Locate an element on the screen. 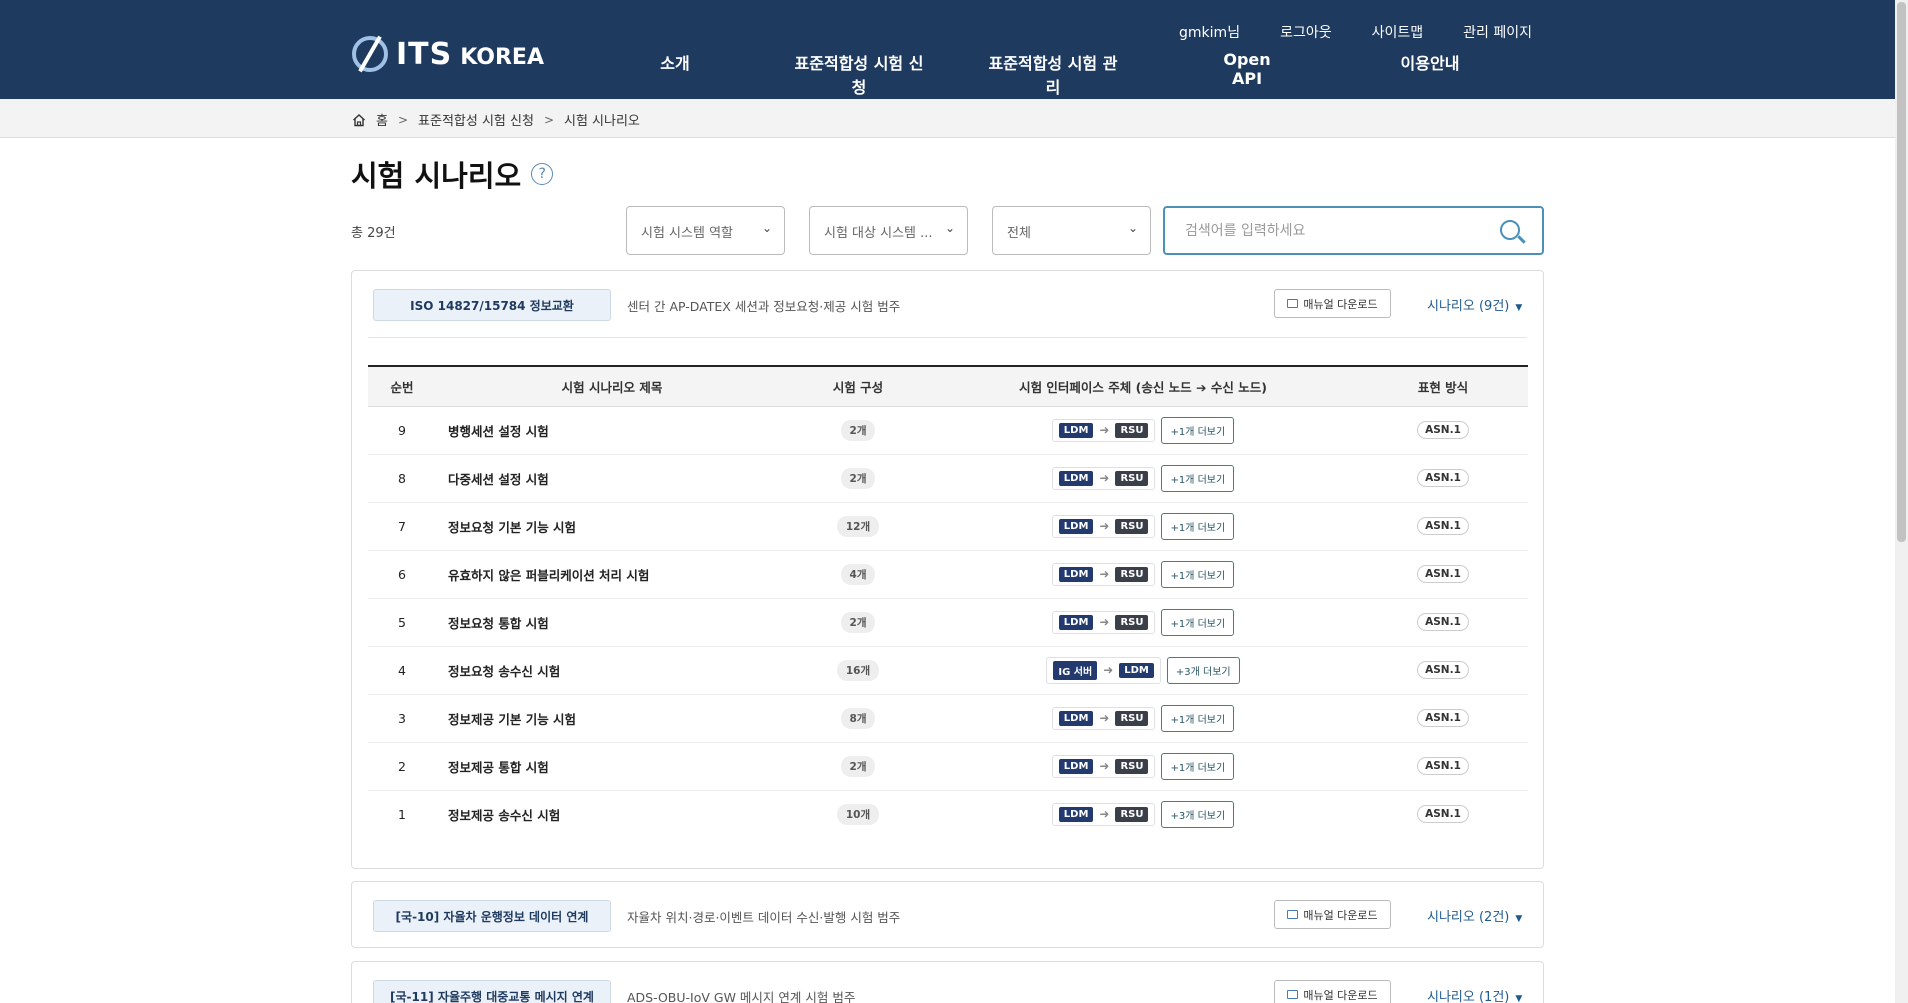 Image resolution: width=1908 pixels, height=1003 pixels. row-number: 3 is located at coordinates (402, 718).